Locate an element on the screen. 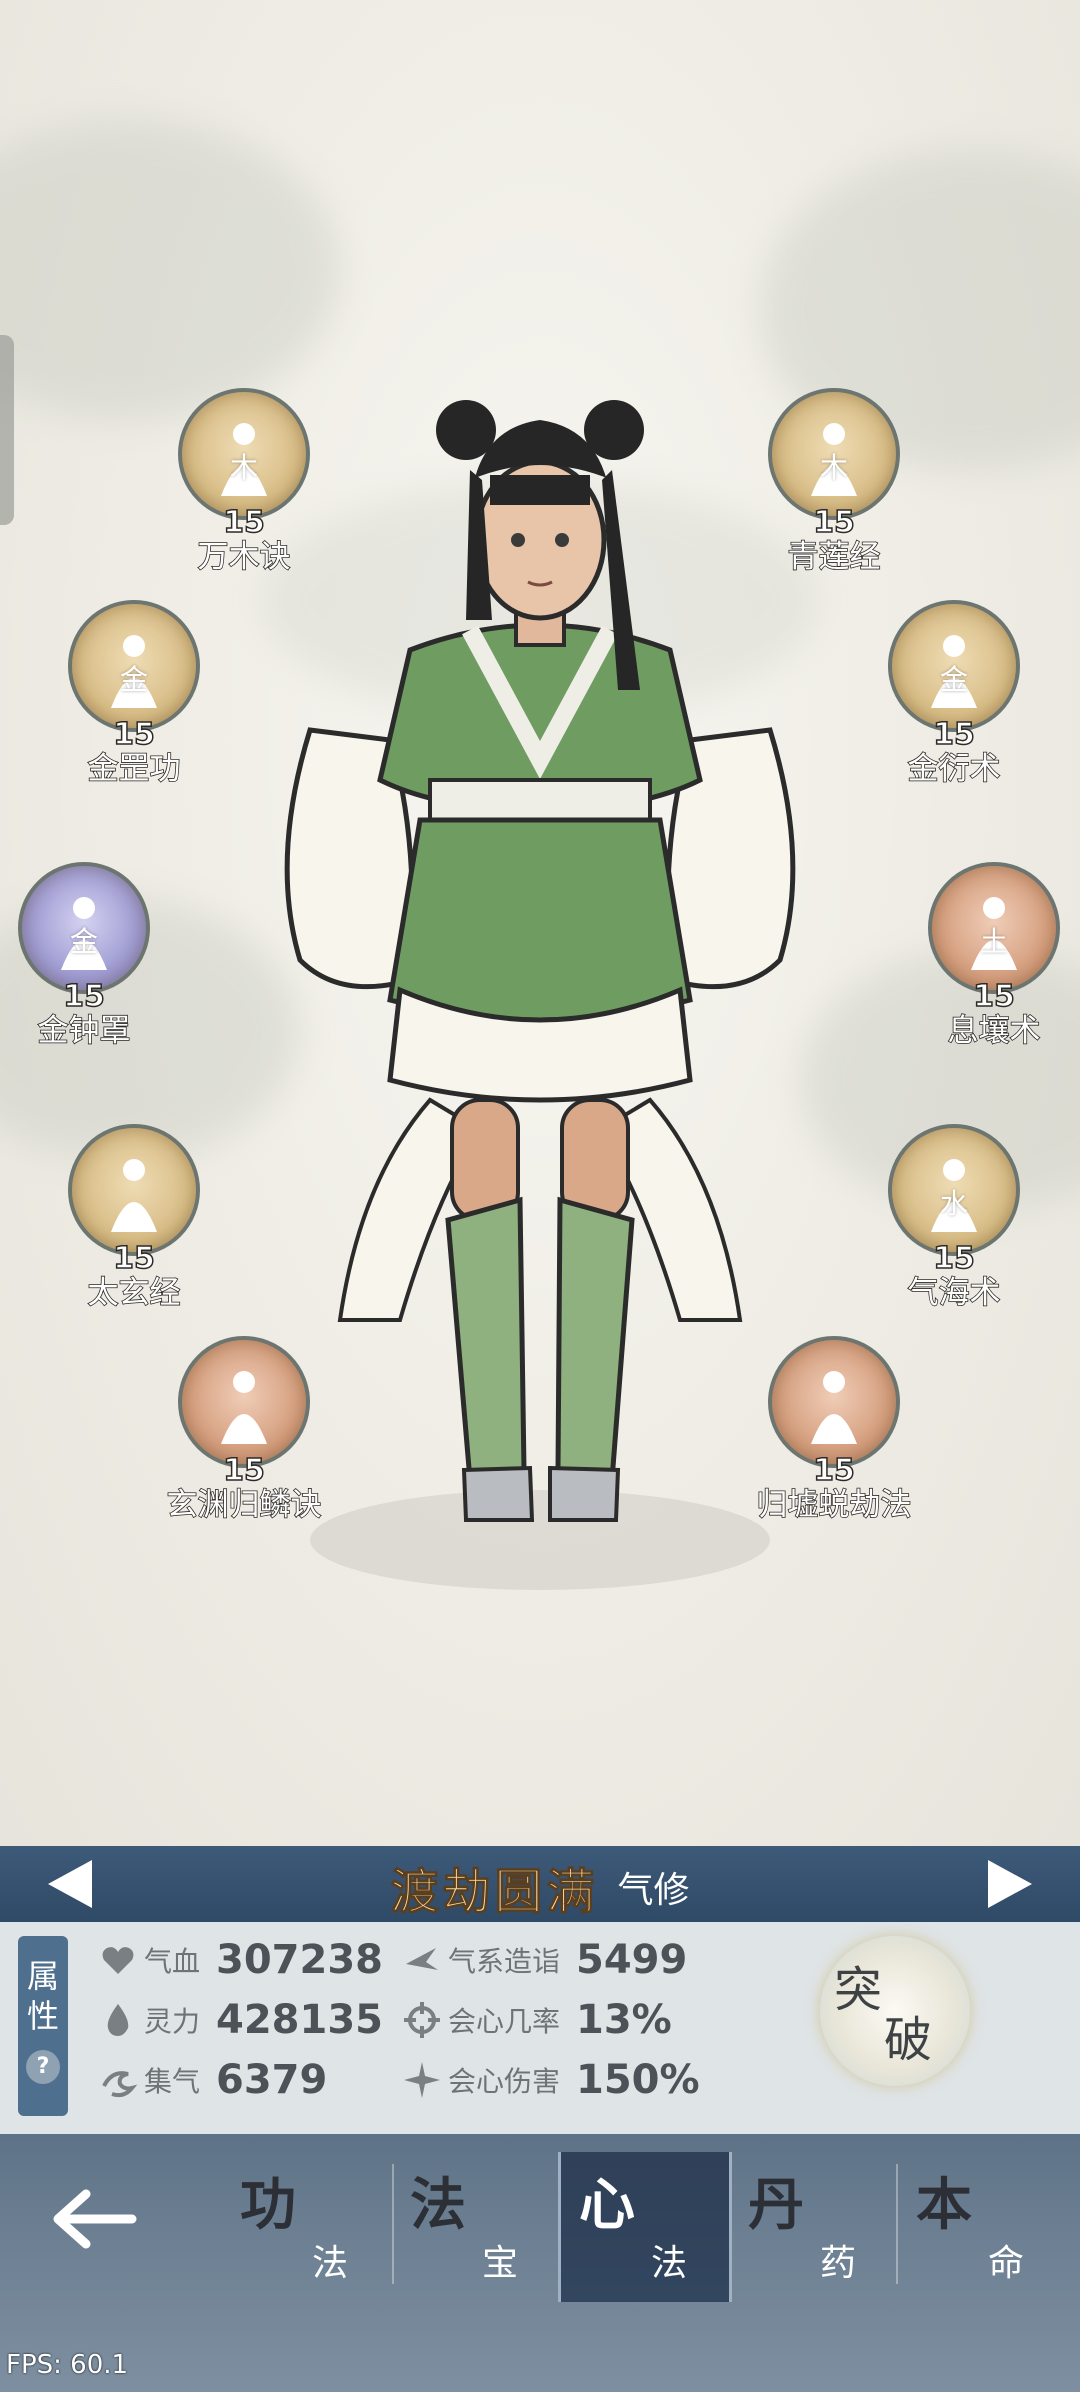 This screenshot has width=1080, height=2392. tab-benming: 本 命 is located at coordinates (982, 2227).